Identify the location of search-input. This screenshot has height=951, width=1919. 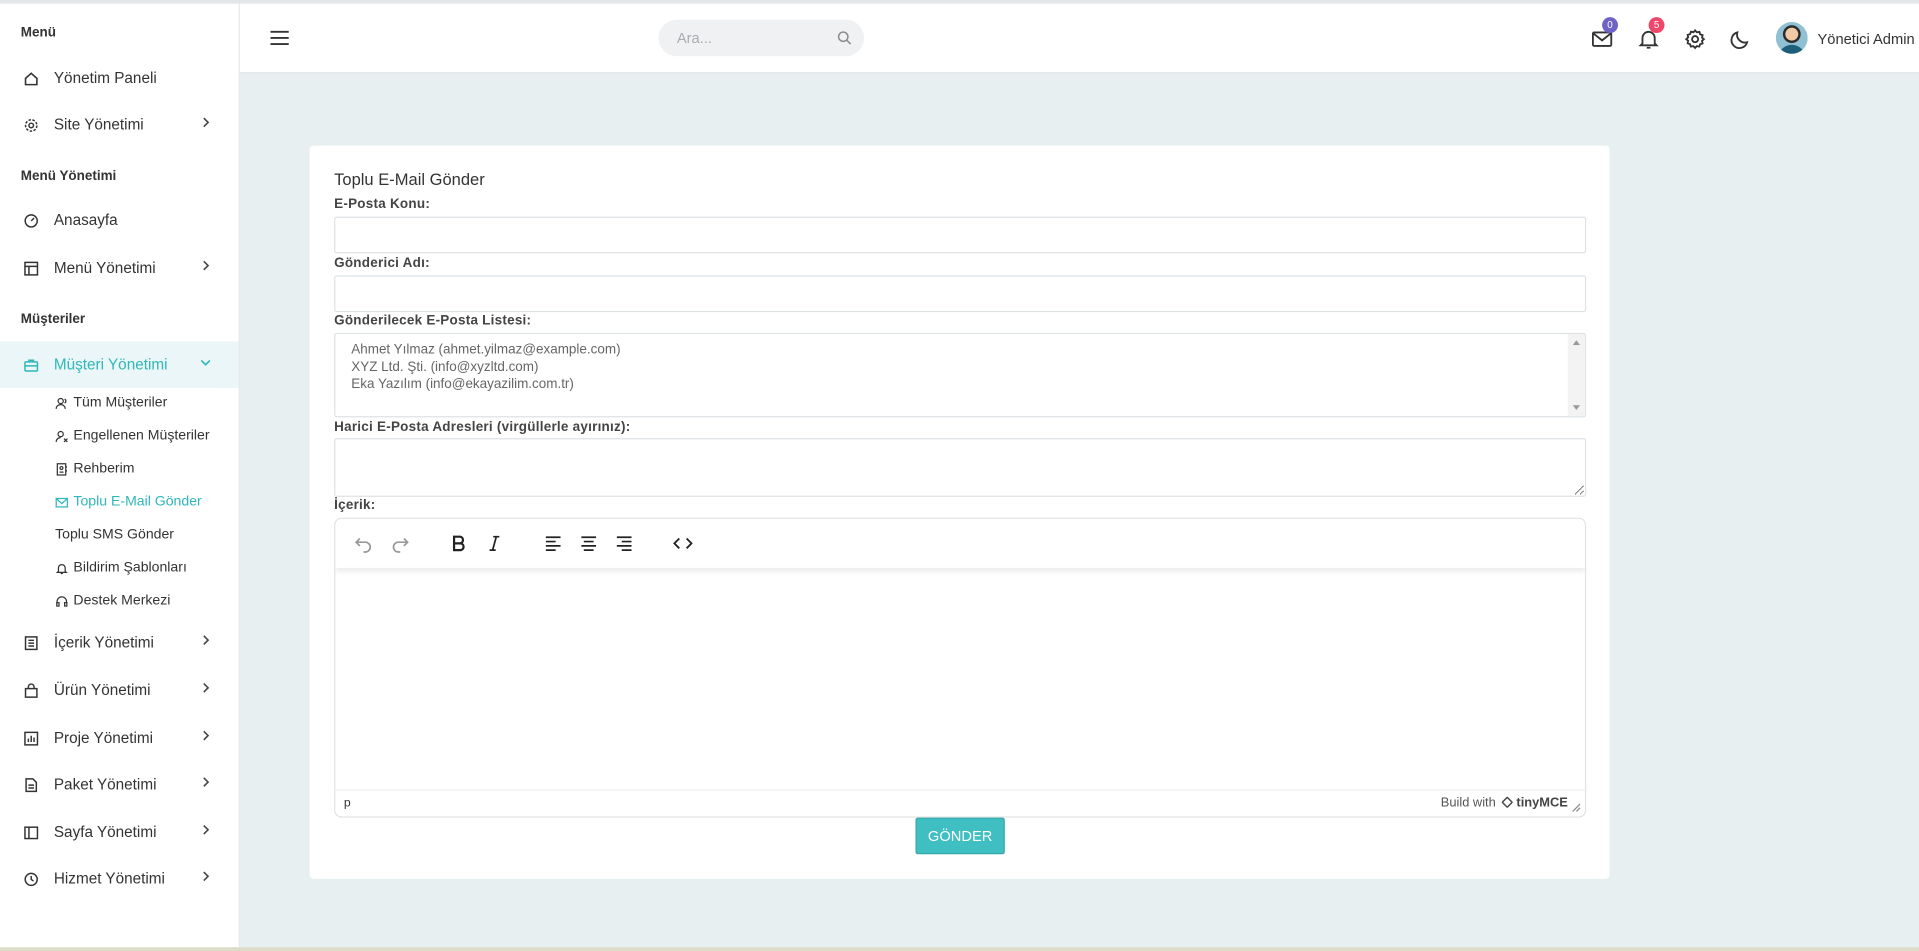
(761, 38).